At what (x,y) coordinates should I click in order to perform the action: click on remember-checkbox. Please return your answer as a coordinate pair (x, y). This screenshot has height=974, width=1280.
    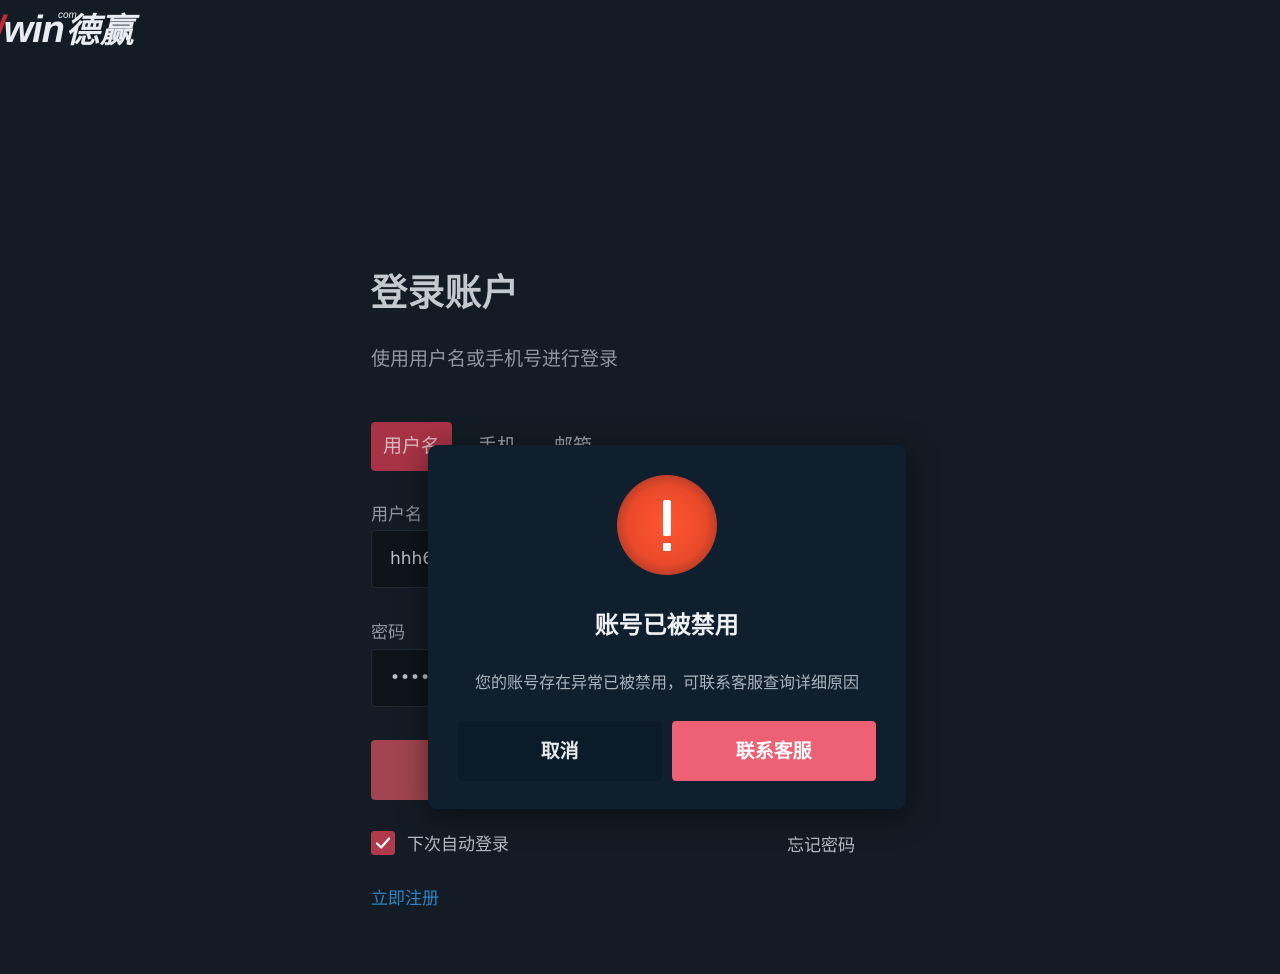
    Looking at the image, I should click on (383, 842).